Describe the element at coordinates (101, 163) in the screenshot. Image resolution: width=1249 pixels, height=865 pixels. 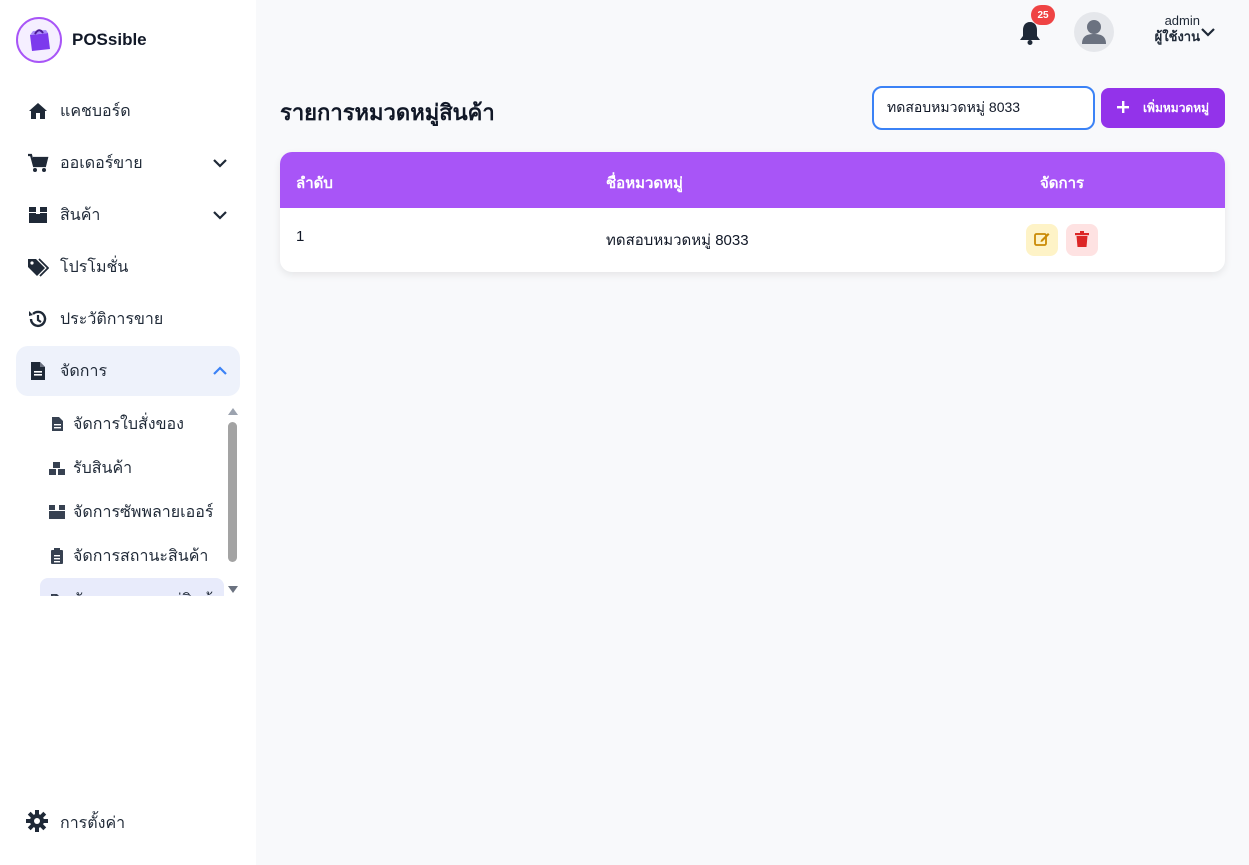
I see `sidebar-item-label: ออเดอร์ขาย` at that location.